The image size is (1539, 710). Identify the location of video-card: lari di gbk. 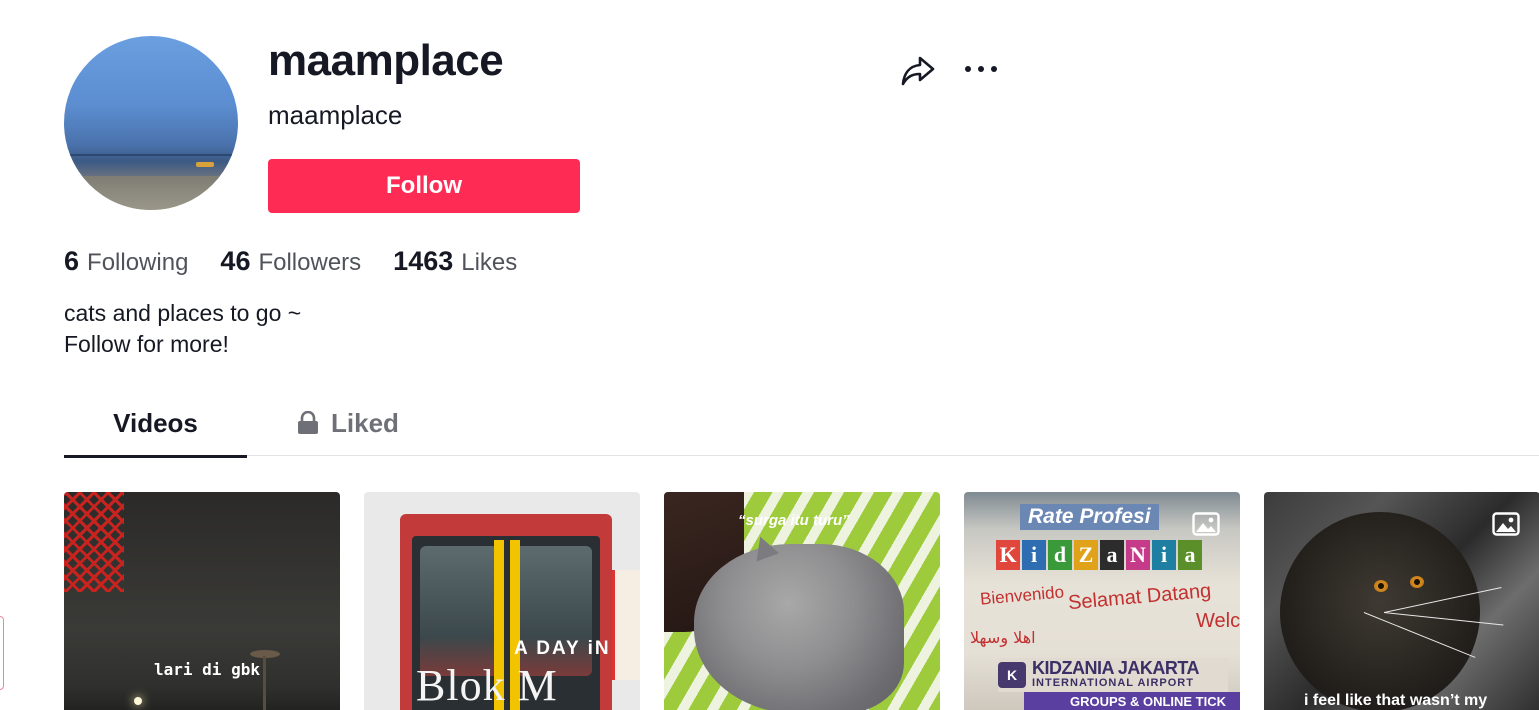
(202, 601).